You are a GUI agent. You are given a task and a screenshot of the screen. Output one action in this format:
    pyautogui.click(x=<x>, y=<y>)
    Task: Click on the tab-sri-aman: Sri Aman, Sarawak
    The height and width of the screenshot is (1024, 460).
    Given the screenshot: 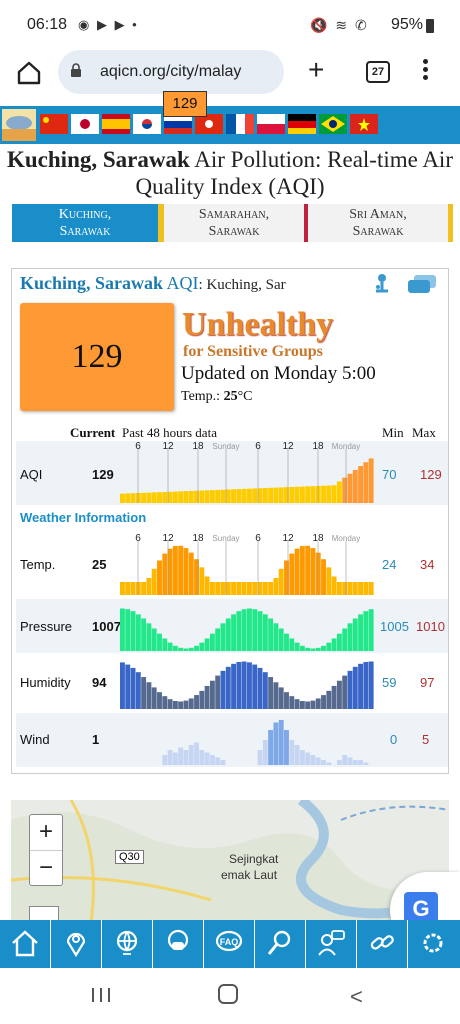 What is the action you would take?
    pyautogui.click(x=378, y=223)
    